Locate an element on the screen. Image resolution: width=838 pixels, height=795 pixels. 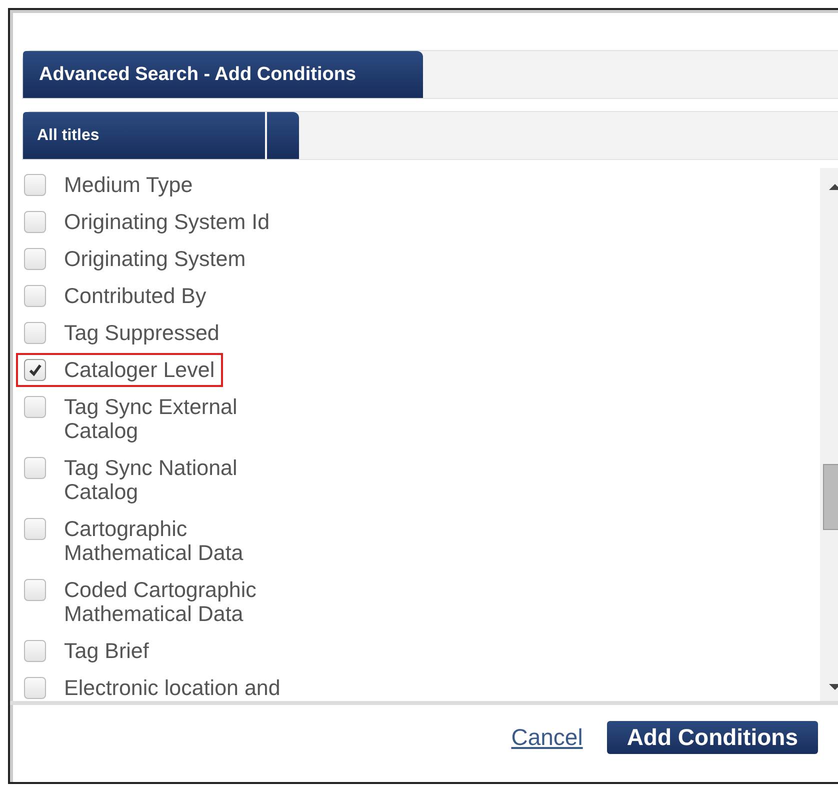
field-label: Originating System is located at coordinates (155, 259).